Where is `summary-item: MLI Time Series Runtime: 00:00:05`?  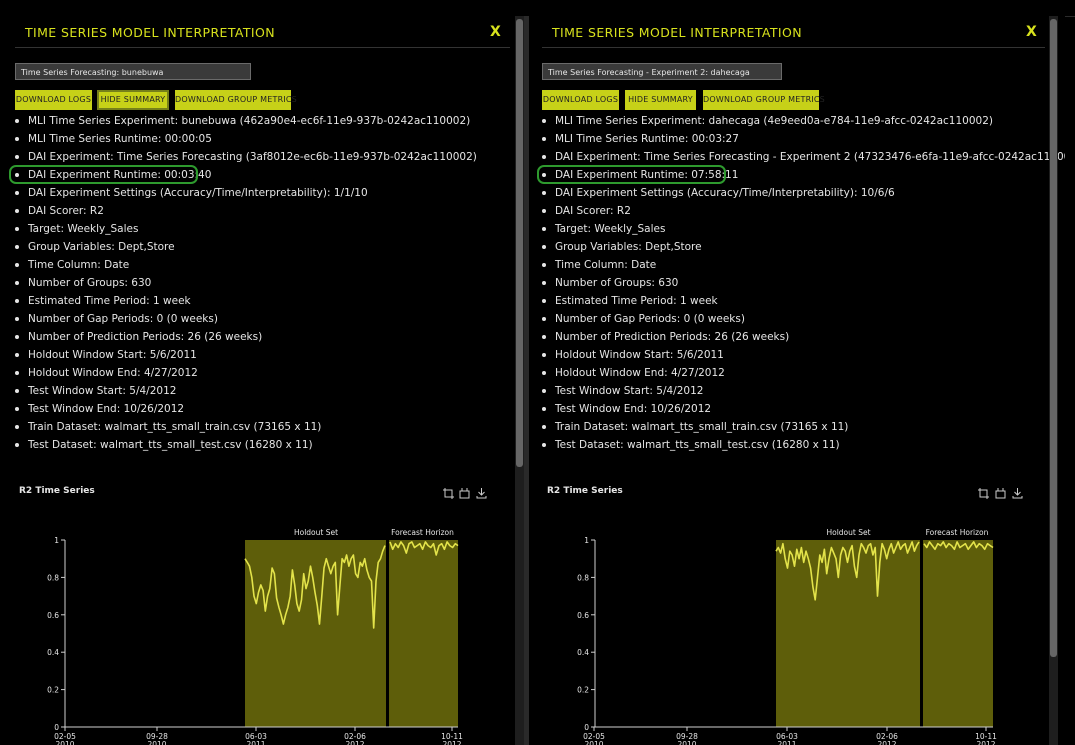 summary-item: MLI Time Series Runtime: 00:00:05 is located at coordinates (245, 139).